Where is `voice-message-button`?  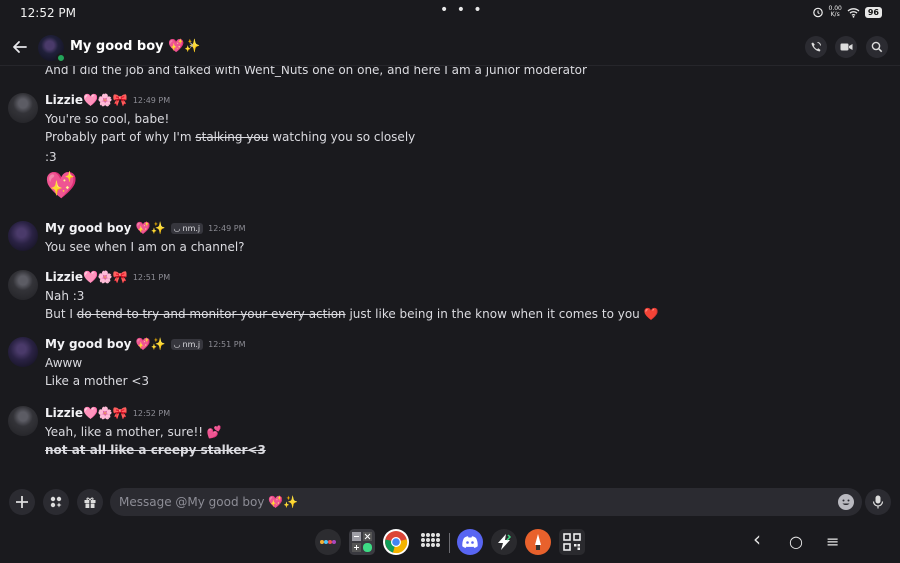 voice-message-button is located at coordinates (878, 502).